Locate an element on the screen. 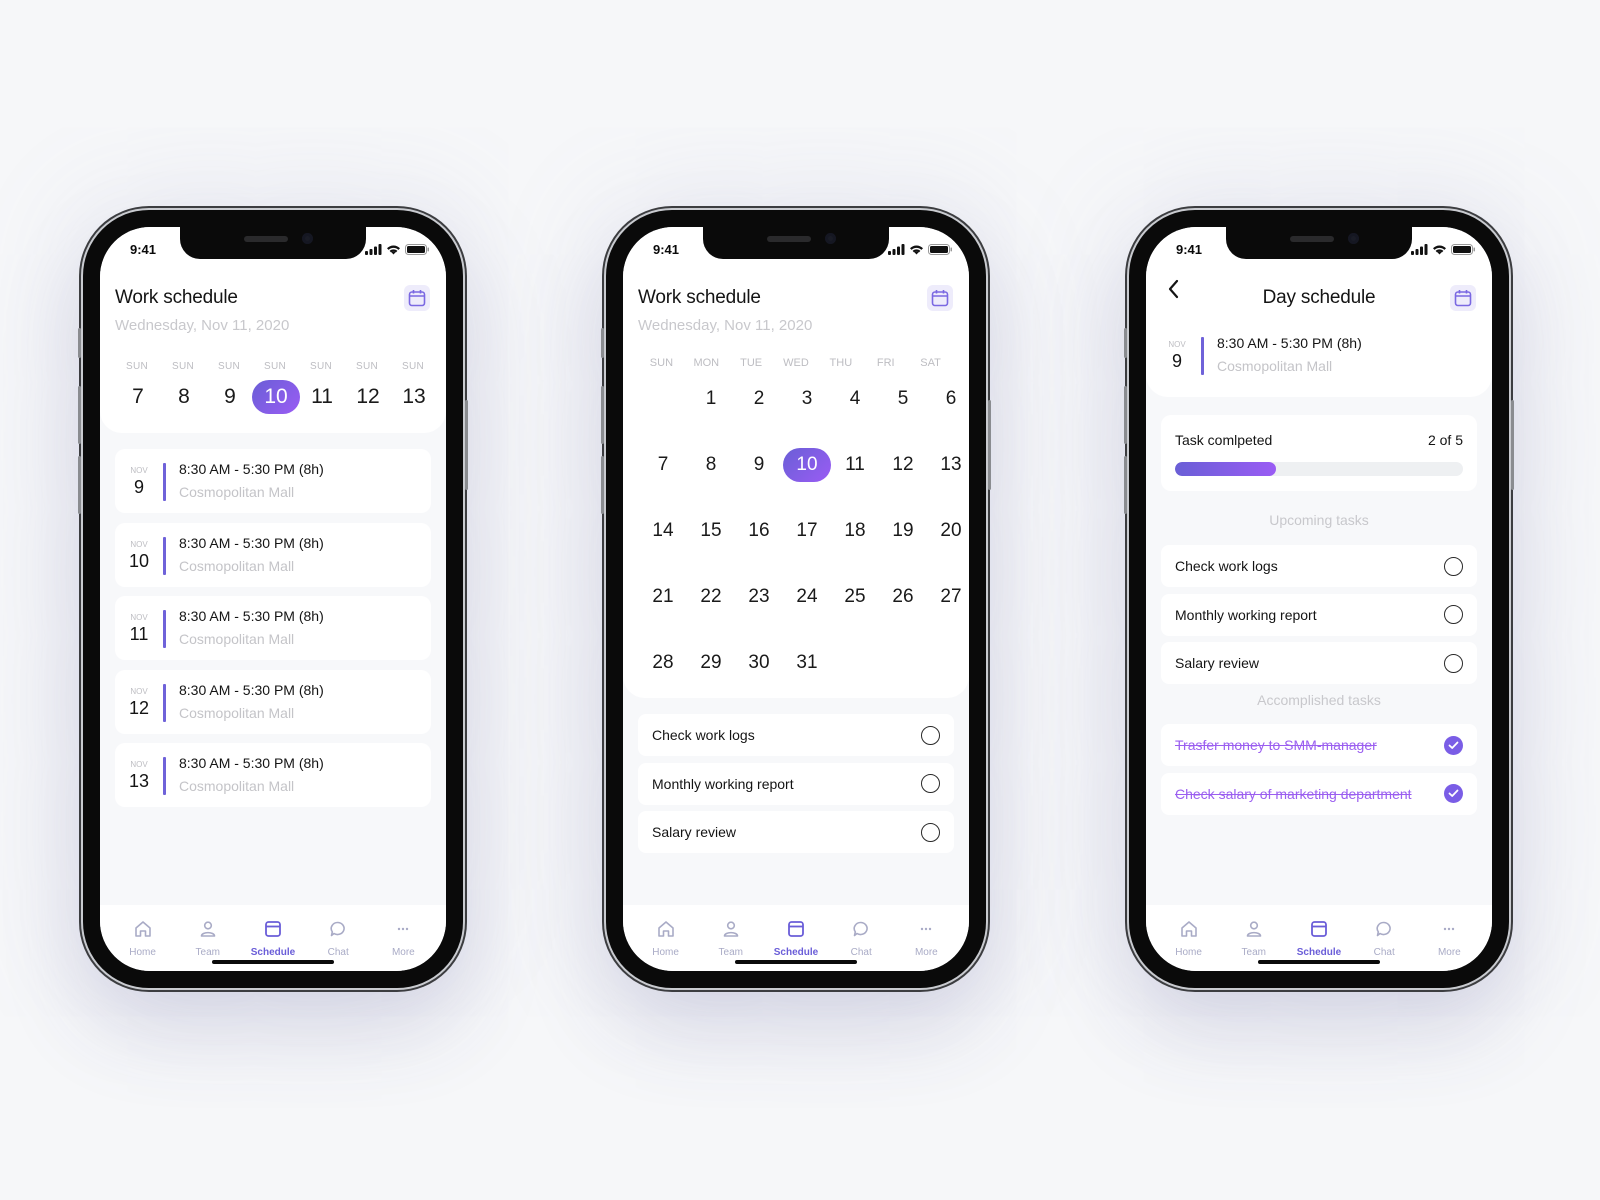 The height and width of the screenshot is (1200, 1600). shift-time: 8:30 AM - 5:30 PM (8h) is located at coordinates (251, 689).